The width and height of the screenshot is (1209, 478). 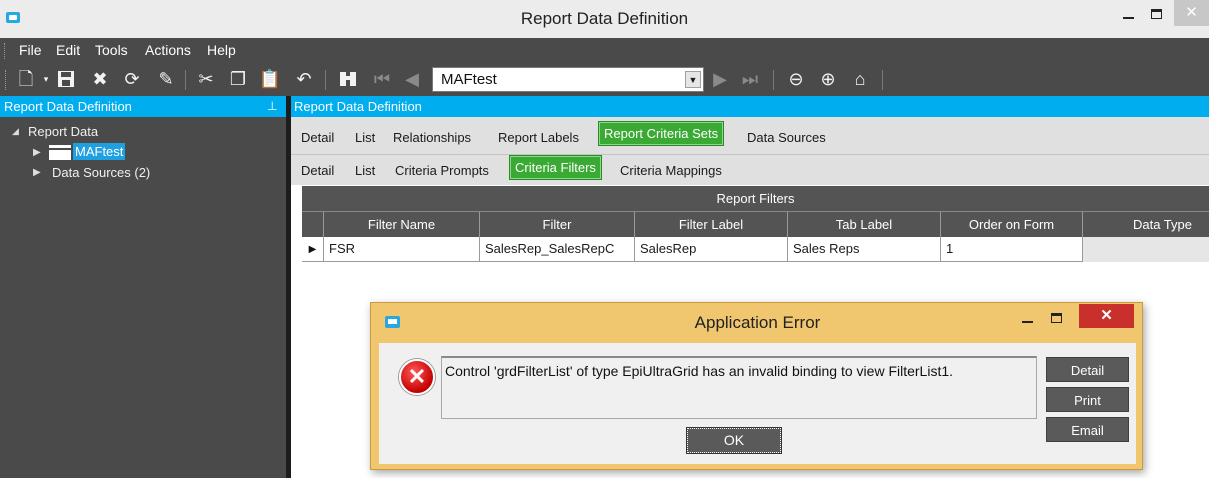 What do you see at coordinates (1087, 399) in the screenshot?
I see `print-button: Print` at bounding box center [1087, 399].